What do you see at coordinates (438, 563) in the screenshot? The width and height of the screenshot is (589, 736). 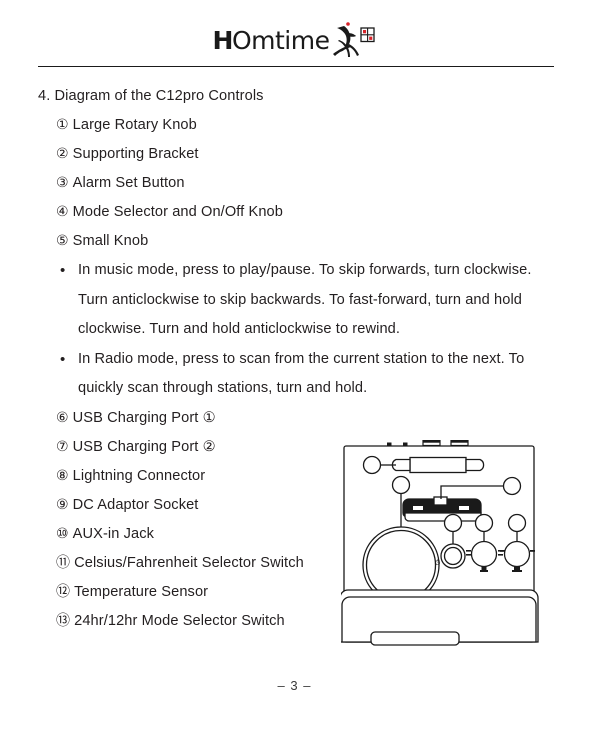 I see `alarm-icon-glyph: ⏱` at bounding box center [438, 563].